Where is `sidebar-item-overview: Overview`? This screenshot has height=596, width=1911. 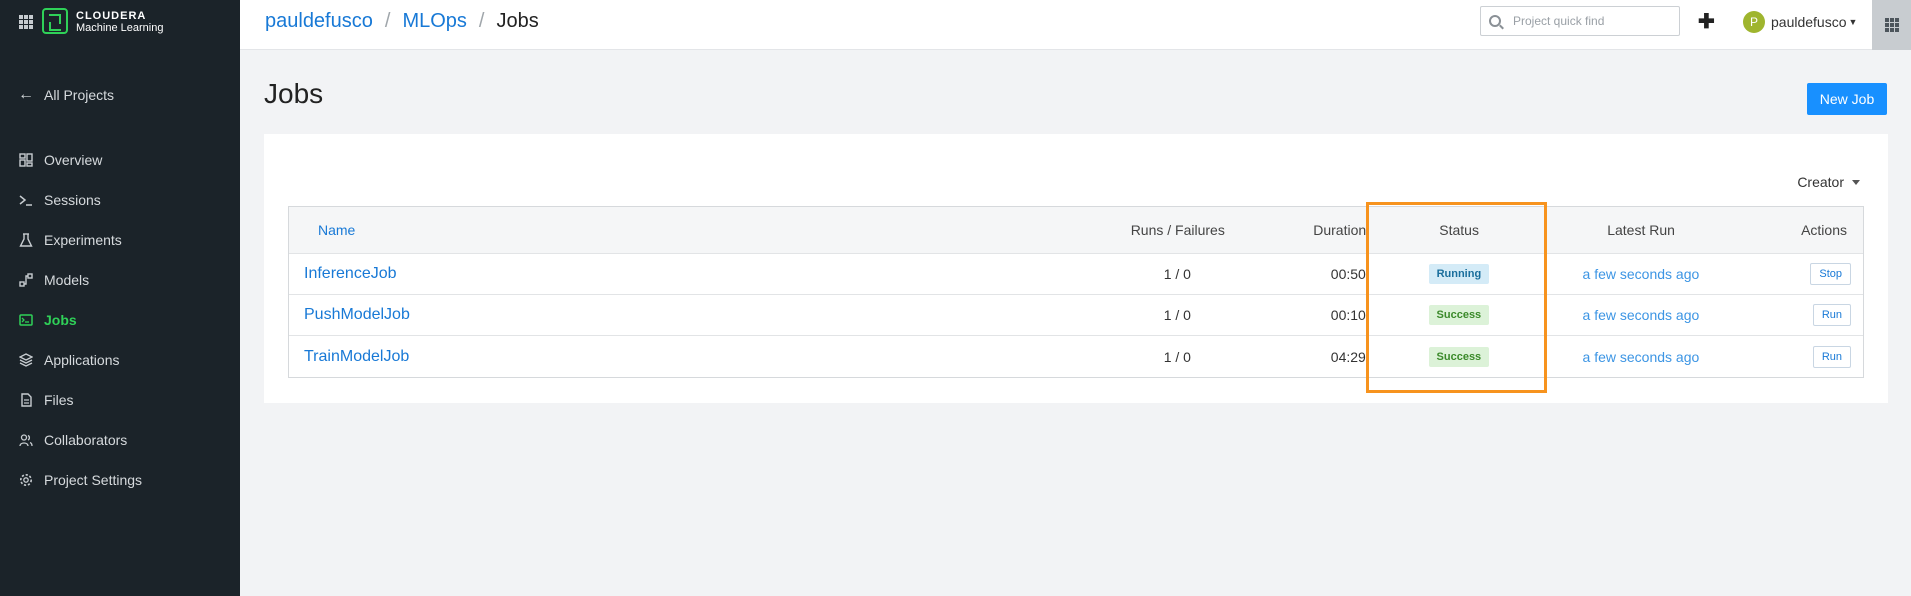
sidebar-item-overview: Overview is located at coordinates (120, 160).